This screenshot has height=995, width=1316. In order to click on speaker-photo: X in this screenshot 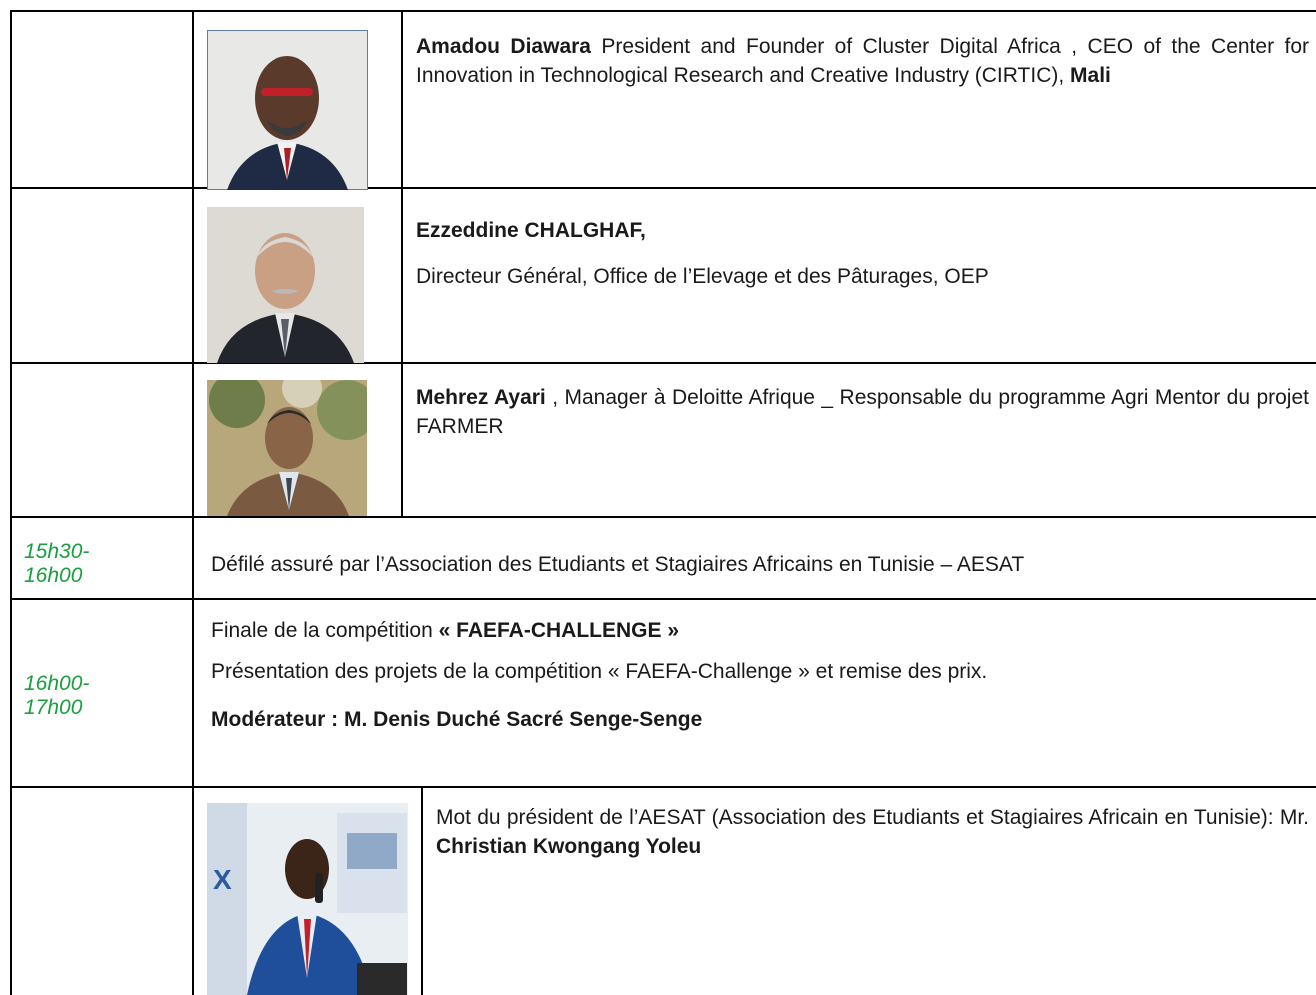, I will do `click(307, 899)`.